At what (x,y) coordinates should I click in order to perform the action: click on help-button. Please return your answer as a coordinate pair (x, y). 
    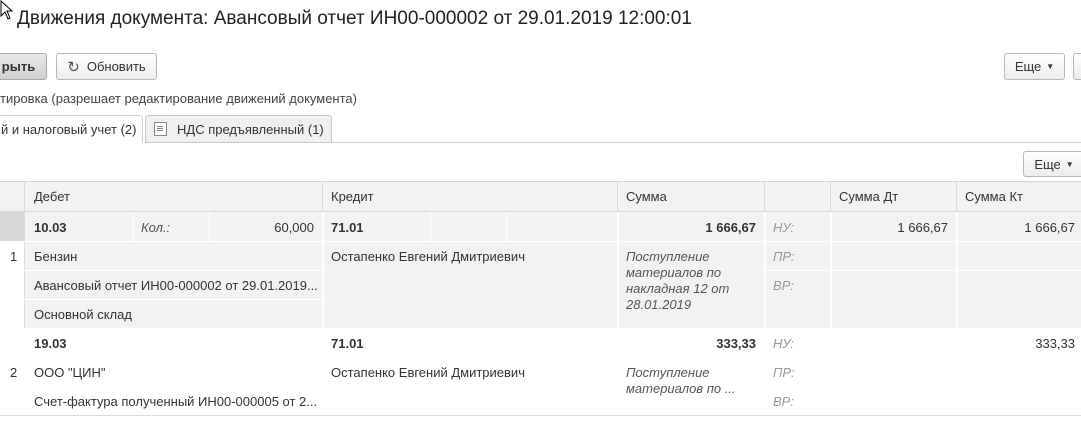
    Looking at the image, I should click on (1077, 66).